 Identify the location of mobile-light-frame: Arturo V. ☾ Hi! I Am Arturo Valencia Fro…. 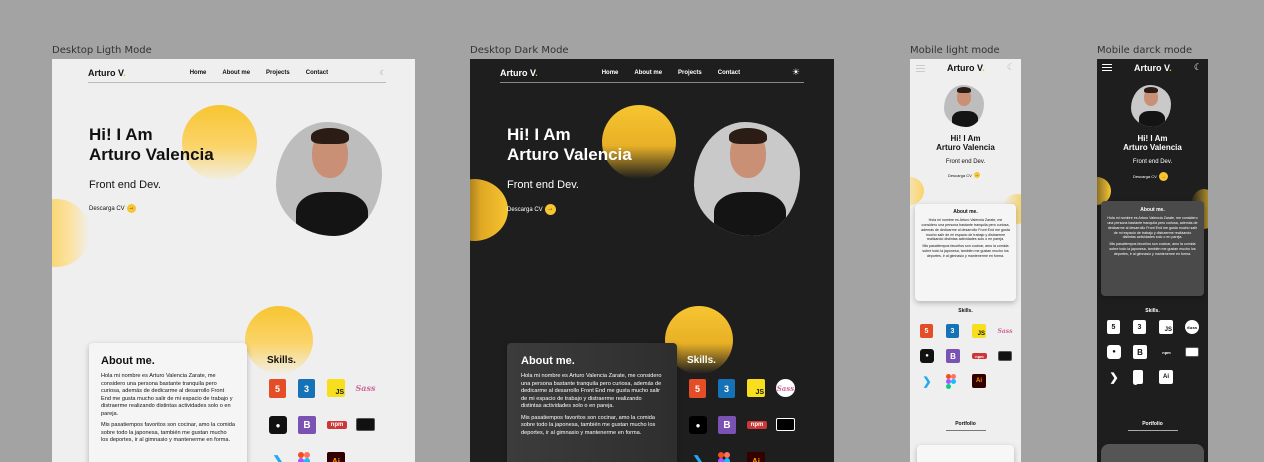
(965, 260).